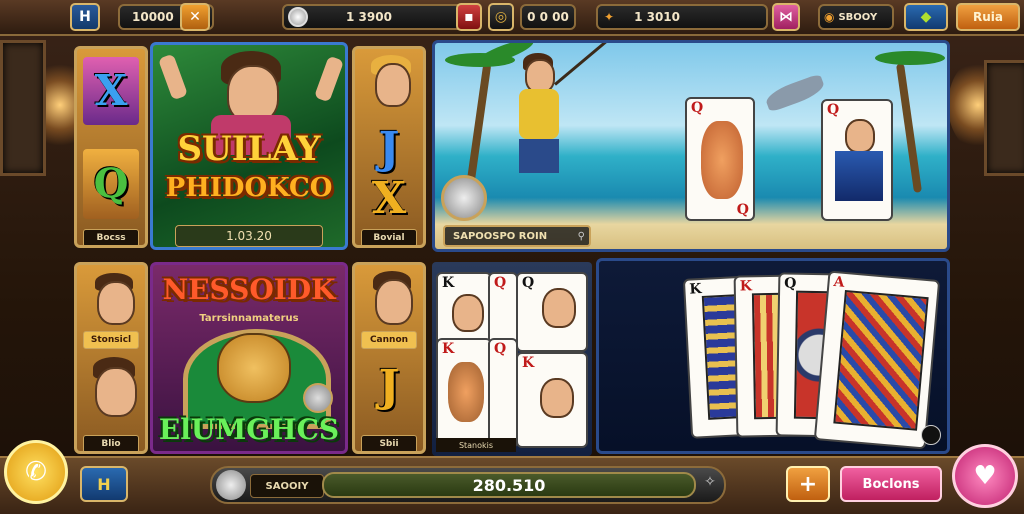 The image size is (1024, 514). I want to click on bow-icon: ⋈, so click(786, 17).